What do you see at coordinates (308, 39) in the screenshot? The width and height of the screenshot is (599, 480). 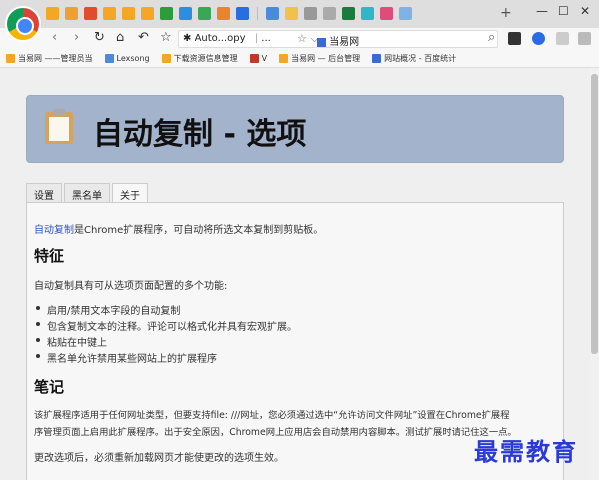 I see `star-icon: ☆ ⌵` at bounding box center [308, 39].